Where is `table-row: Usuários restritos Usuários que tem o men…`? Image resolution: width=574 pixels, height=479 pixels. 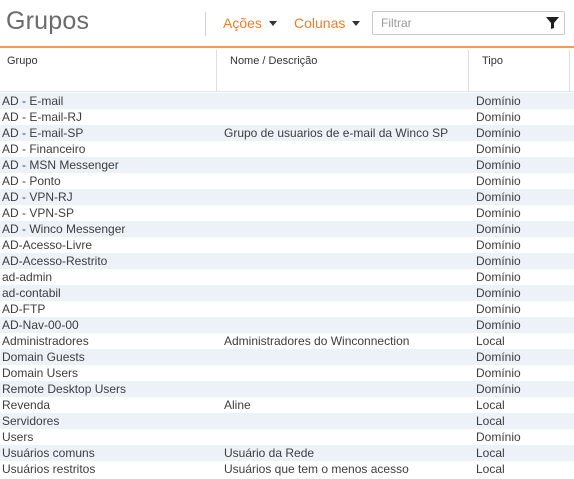 table-row: Usuários restritos Usuários que tem o men… is located at coordinates (287, 469).